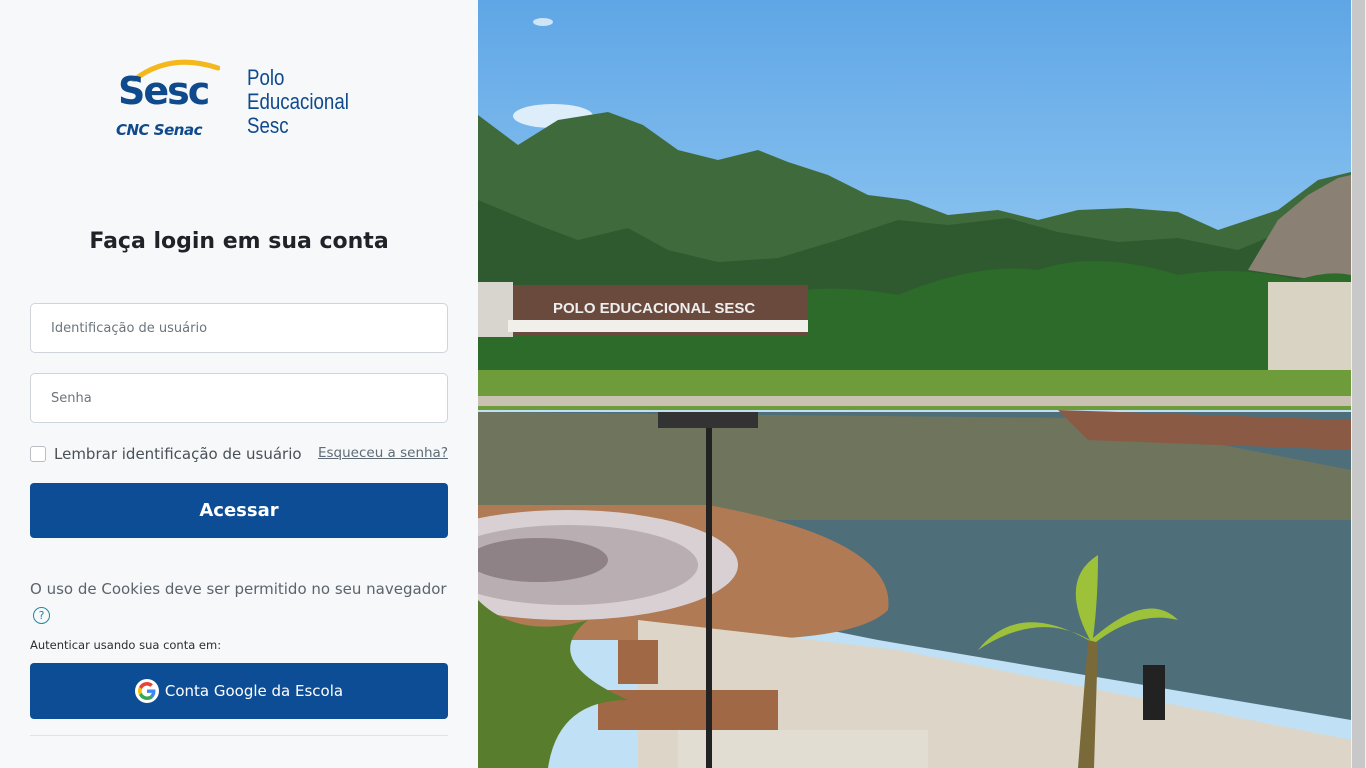 This screenshot has height=768, width=1366. Describe the element at coordinates (266, 77) in the screenshot. I see `institution-name-line: Polo` at that location.